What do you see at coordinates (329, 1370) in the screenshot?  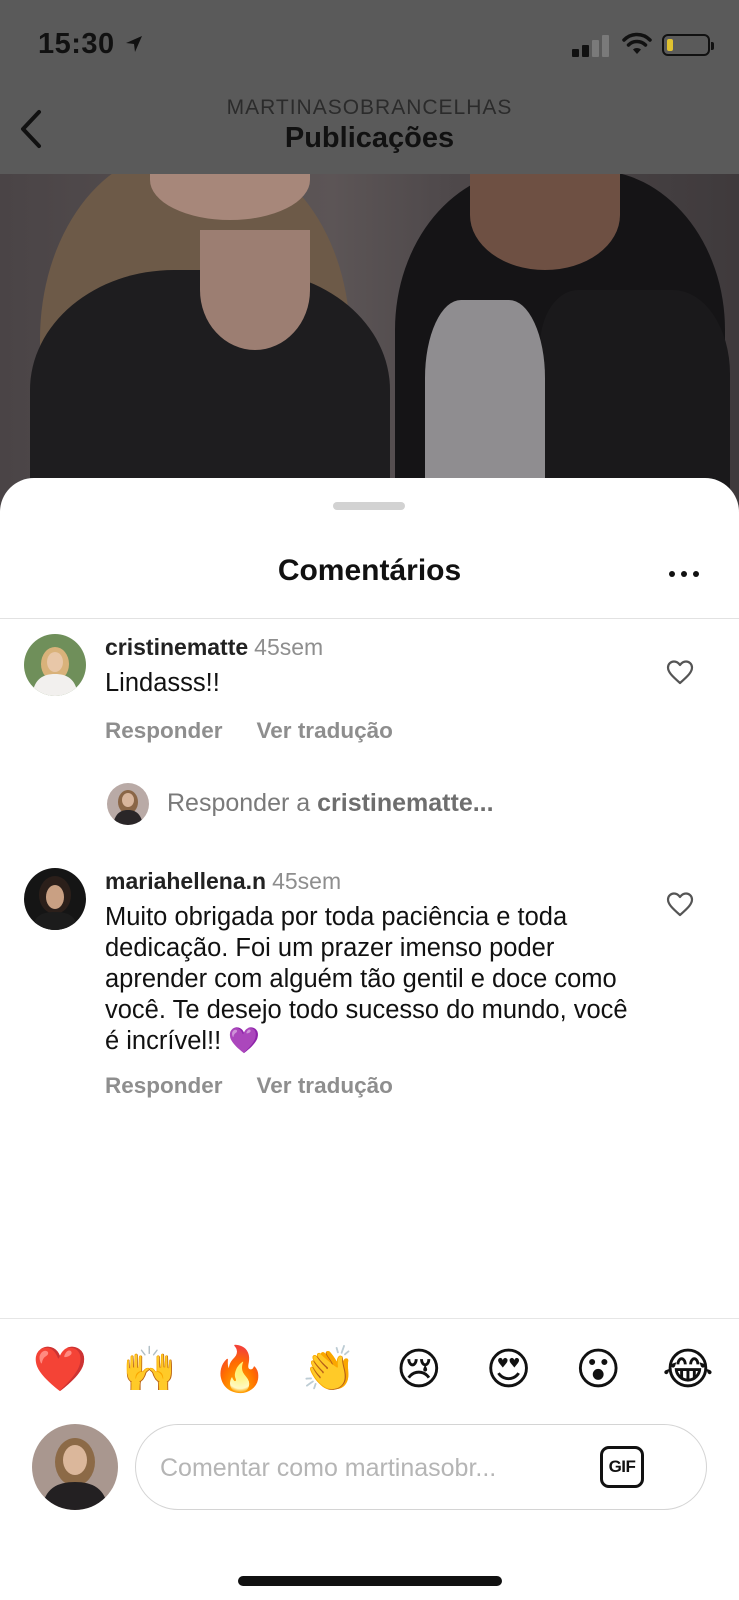 I see `emoji-clap: 👏` at bounding box center [329, 1370].